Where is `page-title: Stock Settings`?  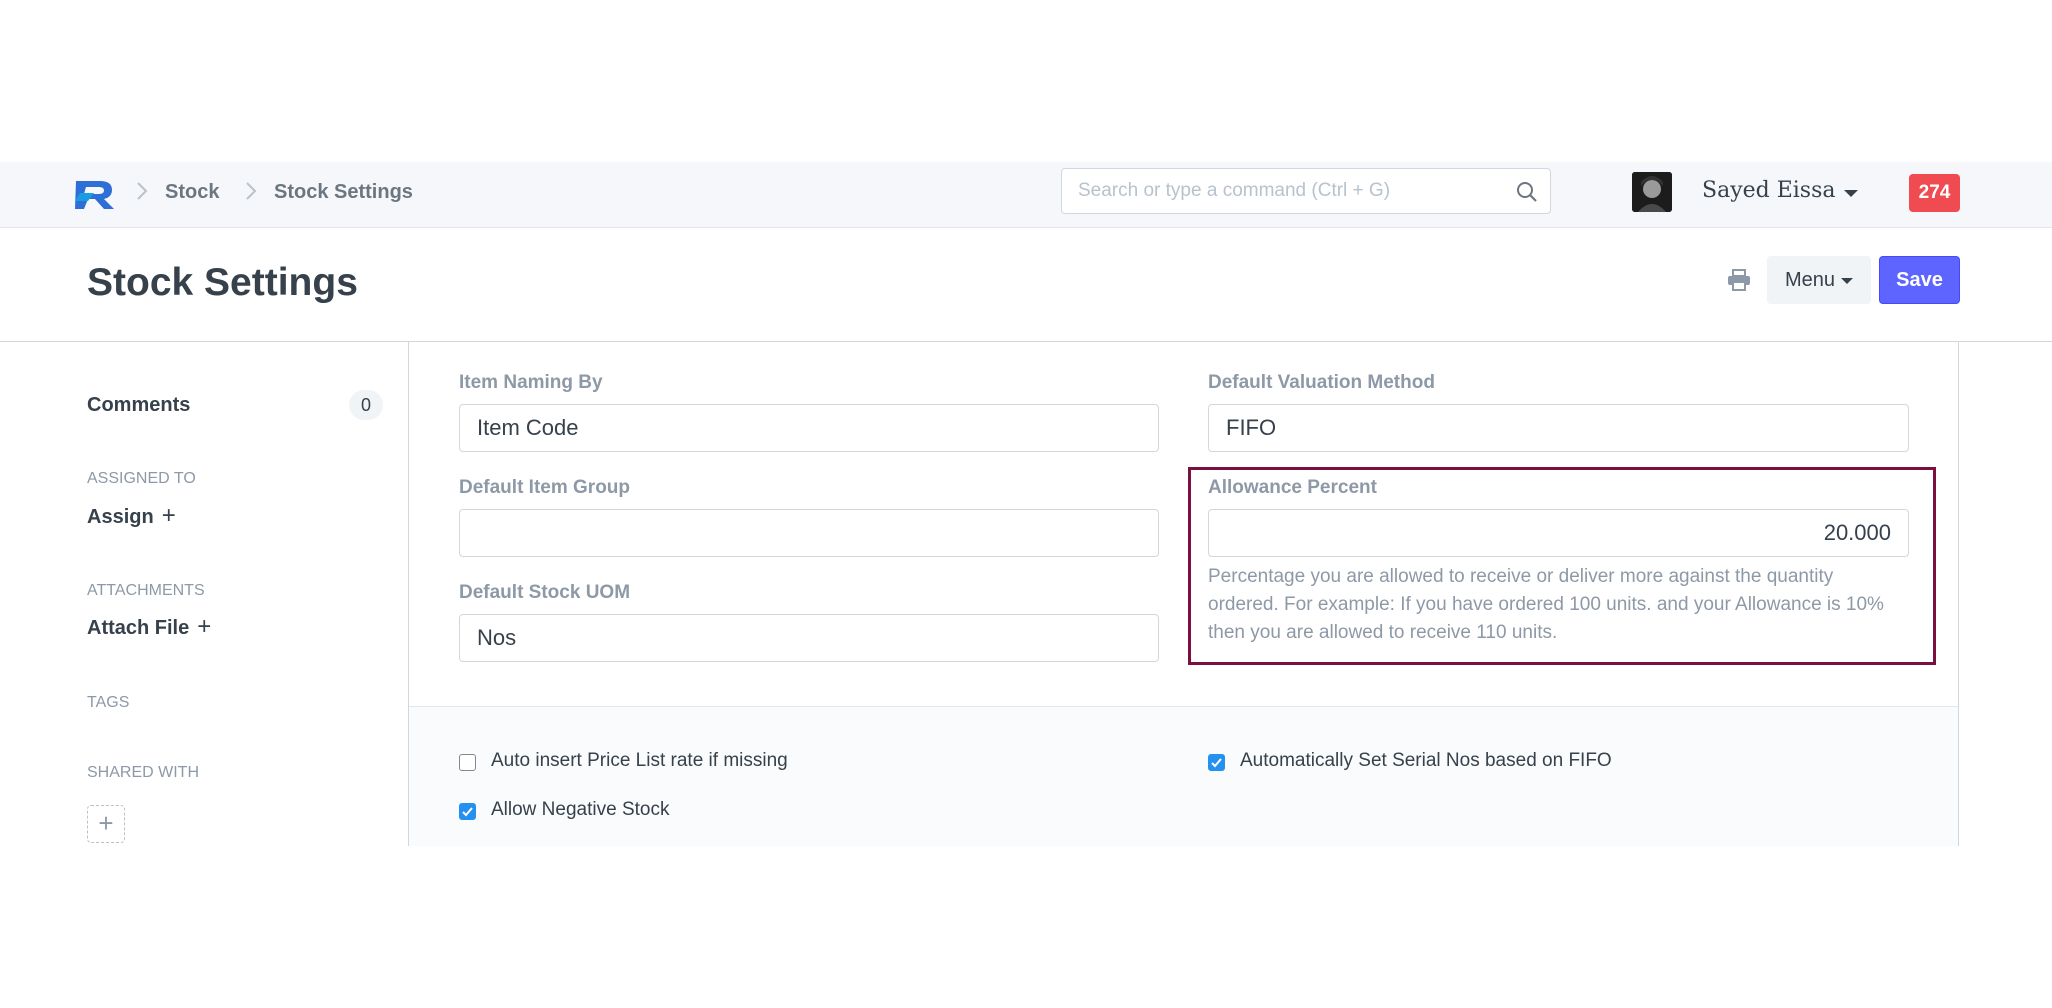
page-title: Stock Settings is located at coordinates (222, 282).